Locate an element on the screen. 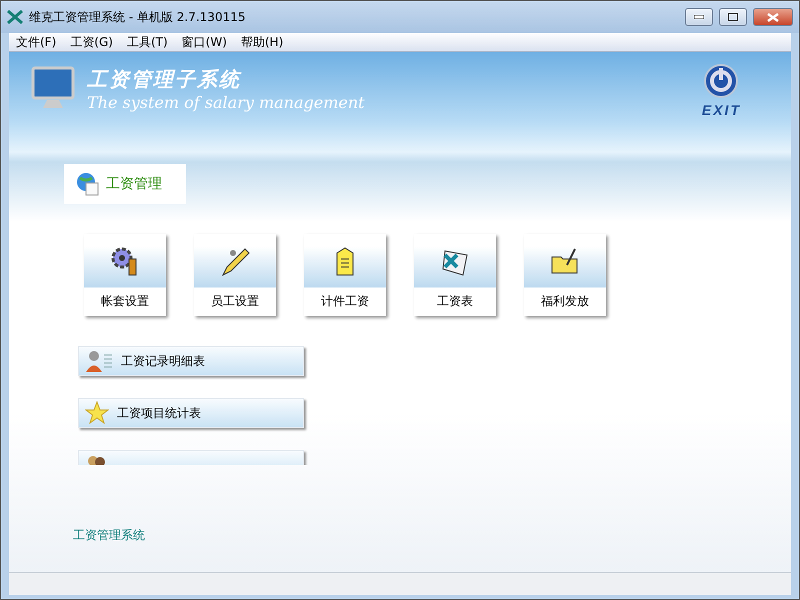  menu-item: 工具(T) is located at coordinates (147, 42).